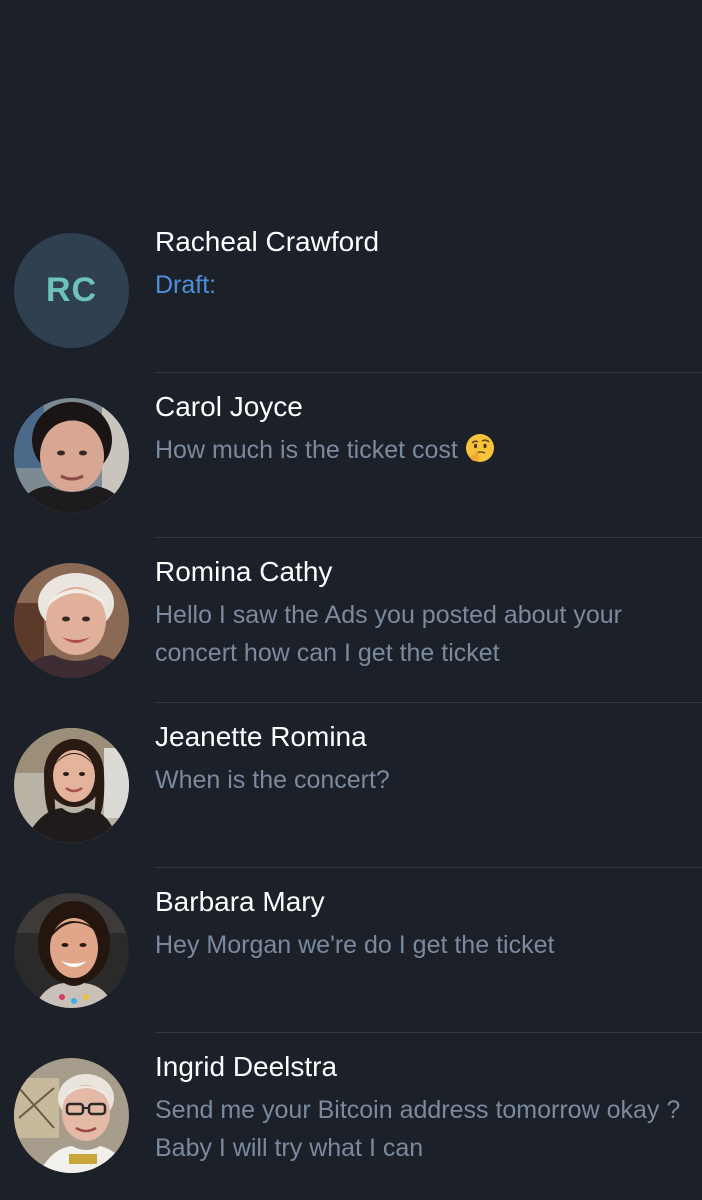 The width and height of the screenshot is (702, 1200). What do you see at coordinates (240, 901) in the screenshot?
I see `chat-name: Barbara Mary` at bounding box center [240, 901].